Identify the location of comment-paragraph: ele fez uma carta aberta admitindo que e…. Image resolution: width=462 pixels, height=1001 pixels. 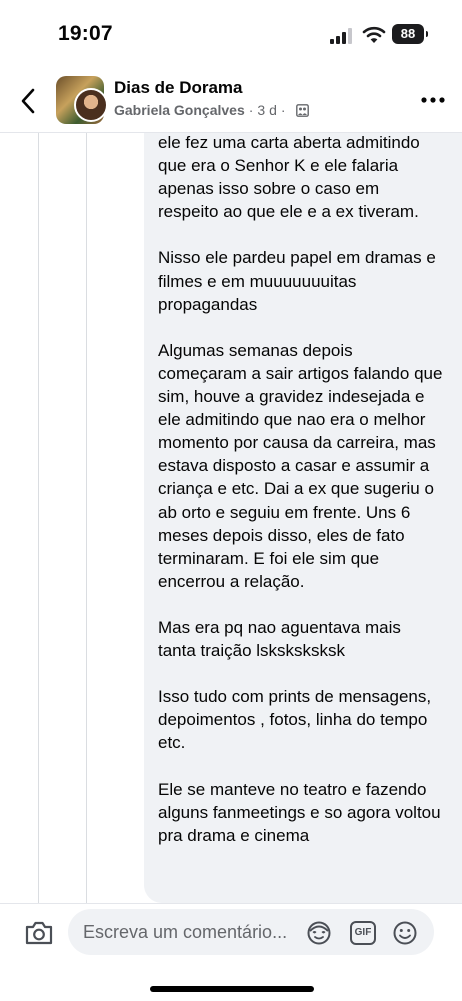
(289, 177).